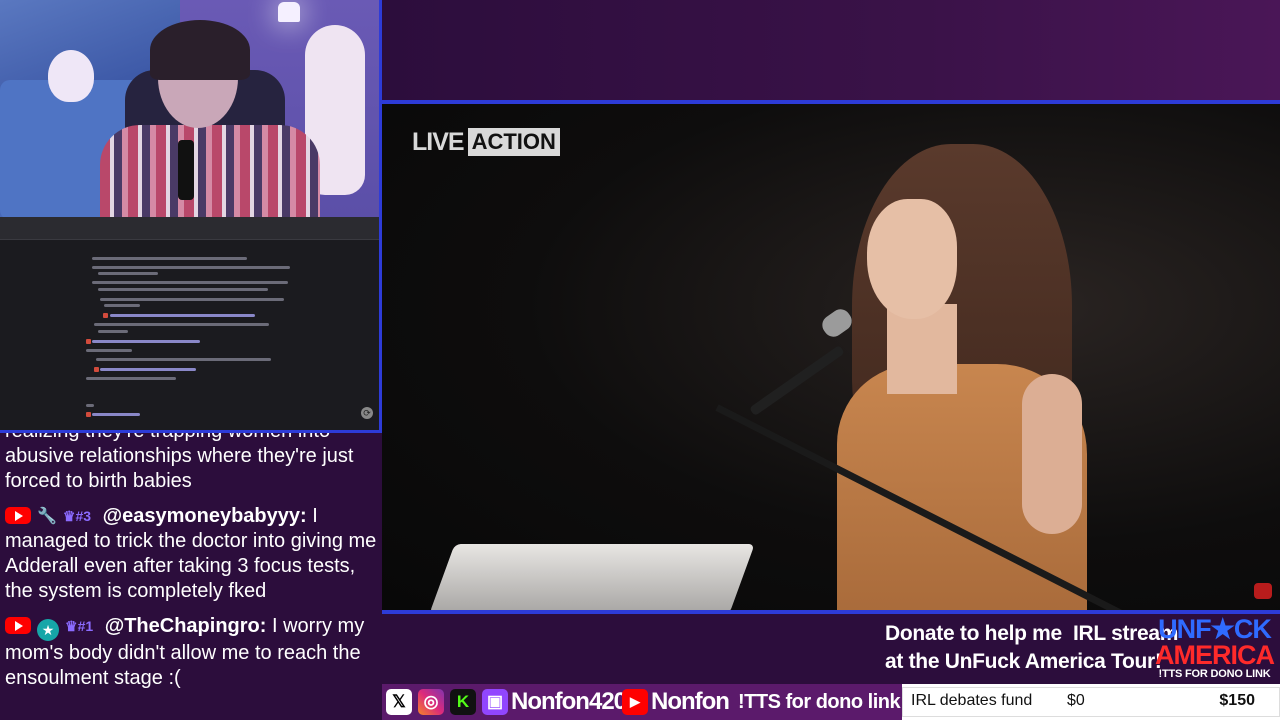 This screenshot has height=720, width=1280. Describe the element at coordinates (831, 51) in the screenshot. I see `top-banner-background` at that location.